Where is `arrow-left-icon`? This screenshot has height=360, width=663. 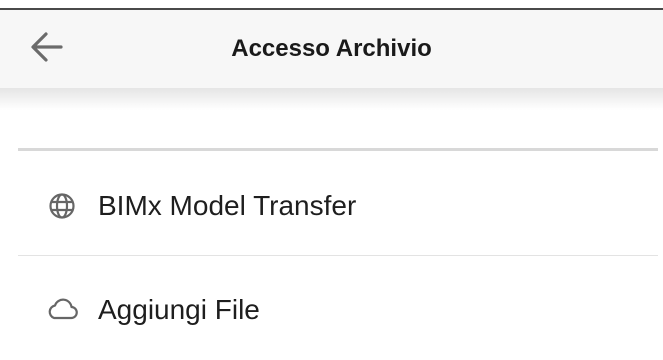
arrow-left-icon is located at coordinates (47, 47).